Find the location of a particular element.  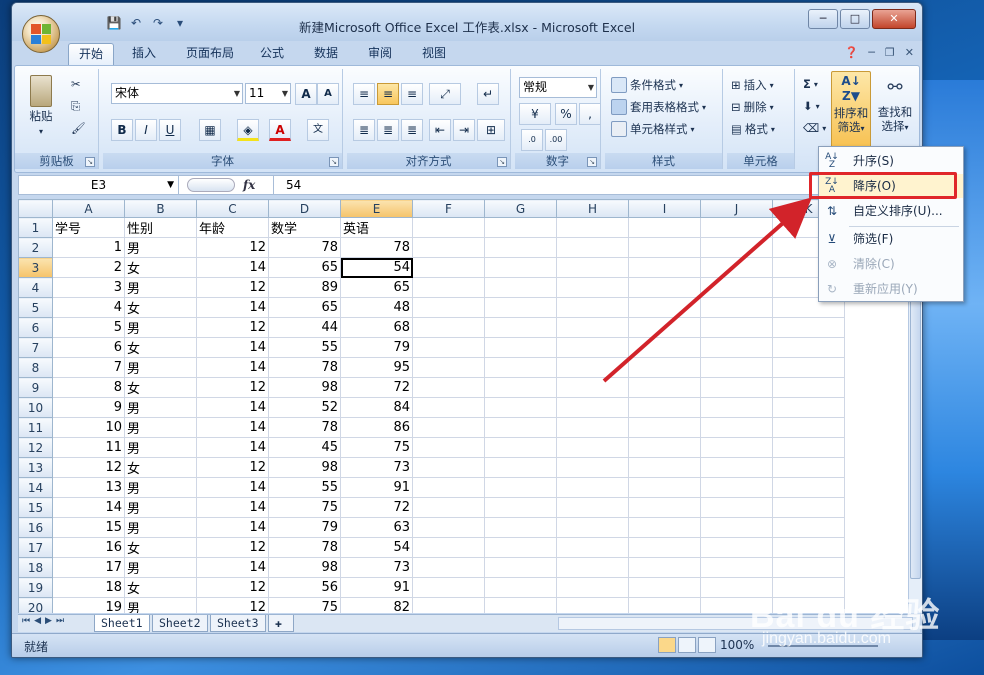

phonetic-button: 文 is located at coordinates (318, 130).